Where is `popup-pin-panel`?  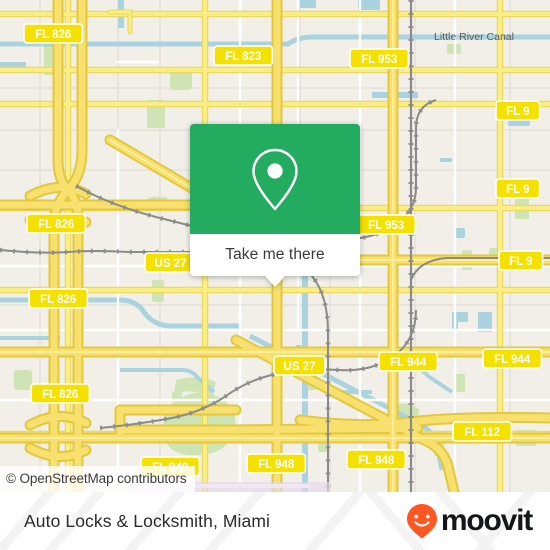 popup-pin-panel is located at coordinates (275, 179).